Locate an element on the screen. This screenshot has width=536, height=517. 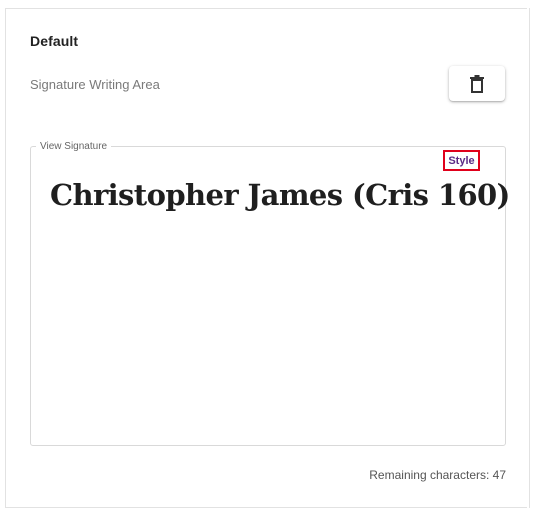
delete-signature-button is located at coordinates (477, 83).